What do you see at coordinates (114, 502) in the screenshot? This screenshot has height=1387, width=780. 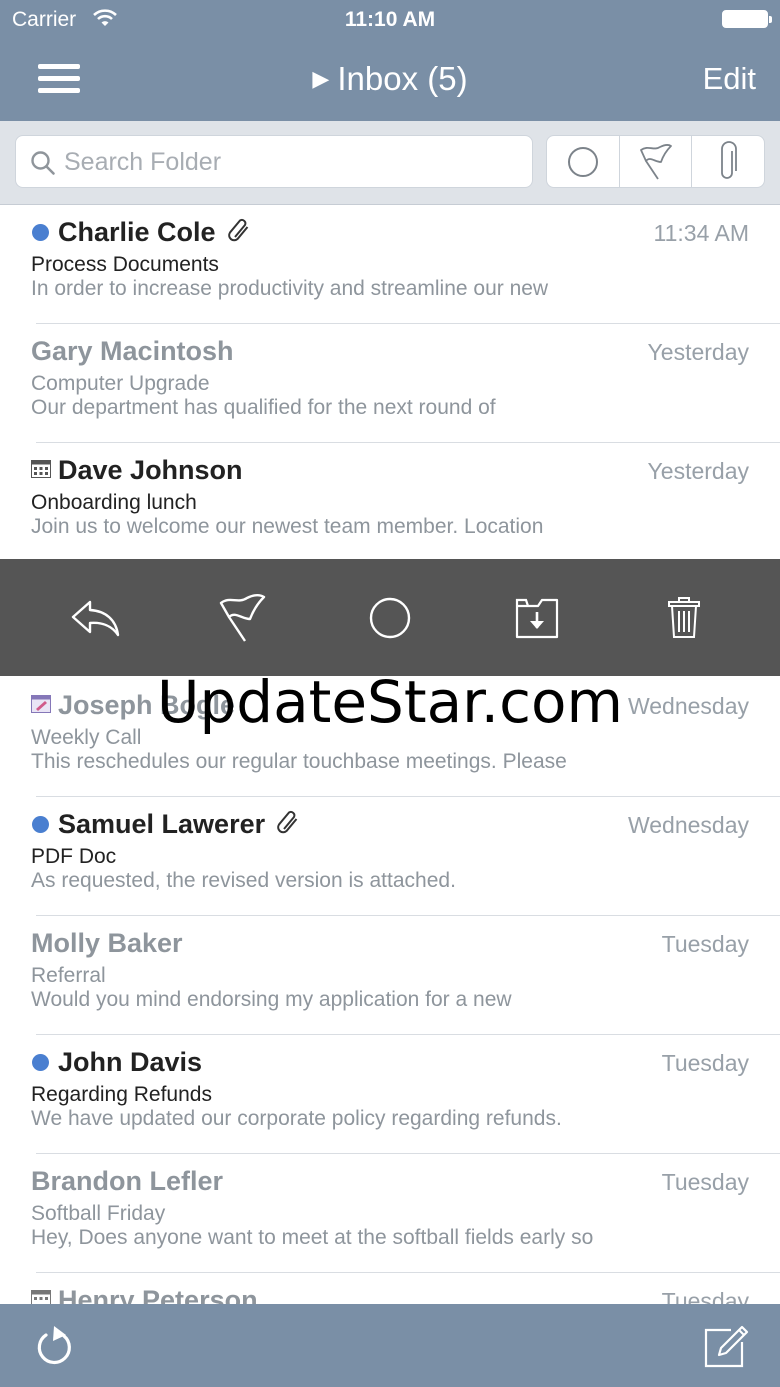 I see `message-subject: Onboarding lunch` at bounding box center [114, 502].